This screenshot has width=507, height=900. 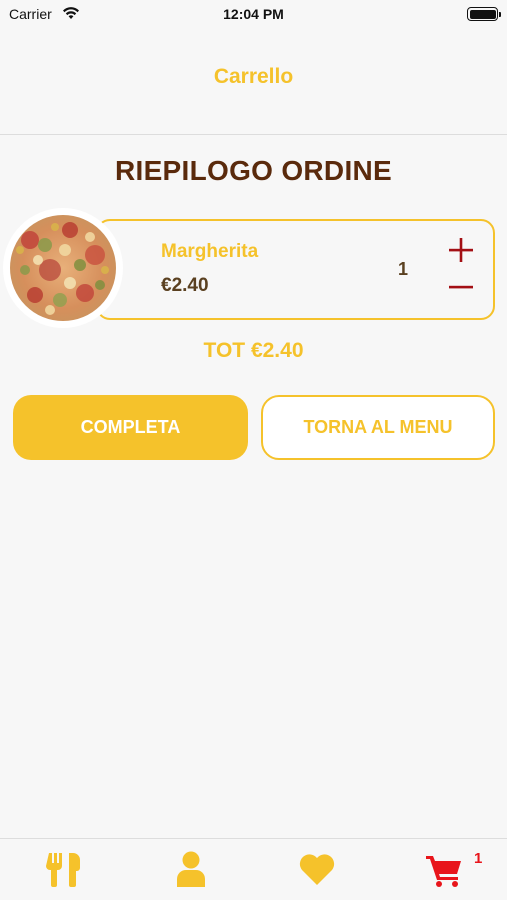 What do you see at coordinates (378, 427) in the screenshot?
I see `back-to-menu-button: TORNA AL MENU` at bounding box center [378, 427].